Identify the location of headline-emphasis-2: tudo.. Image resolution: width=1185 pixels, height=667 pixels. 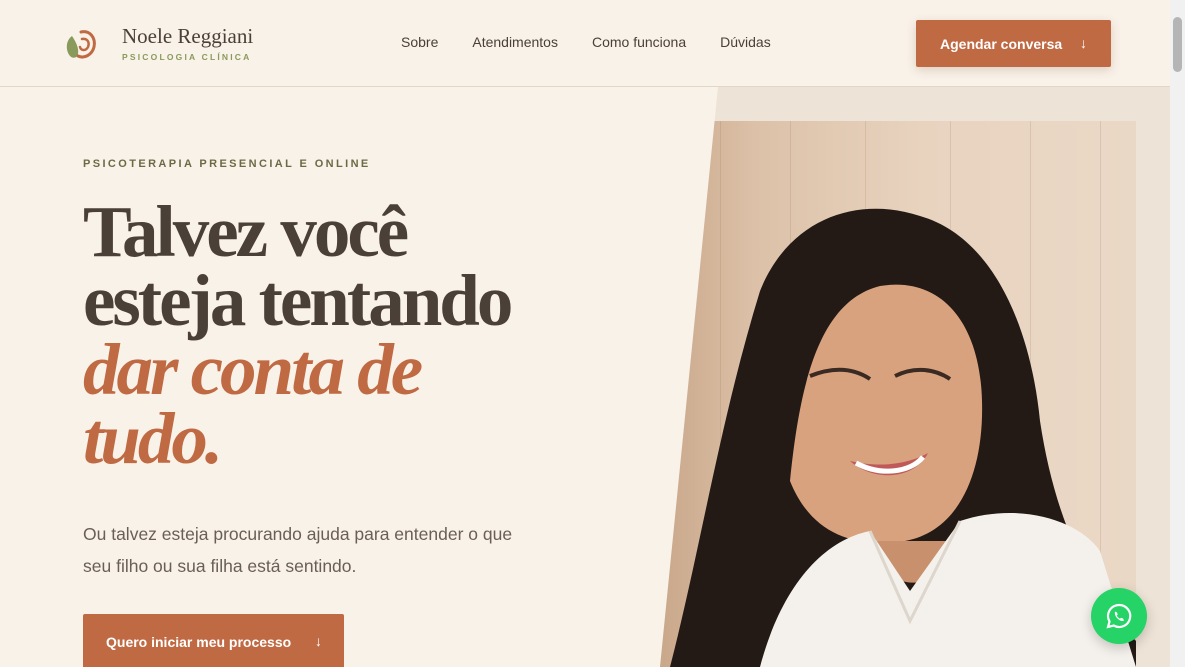
(153, 438).